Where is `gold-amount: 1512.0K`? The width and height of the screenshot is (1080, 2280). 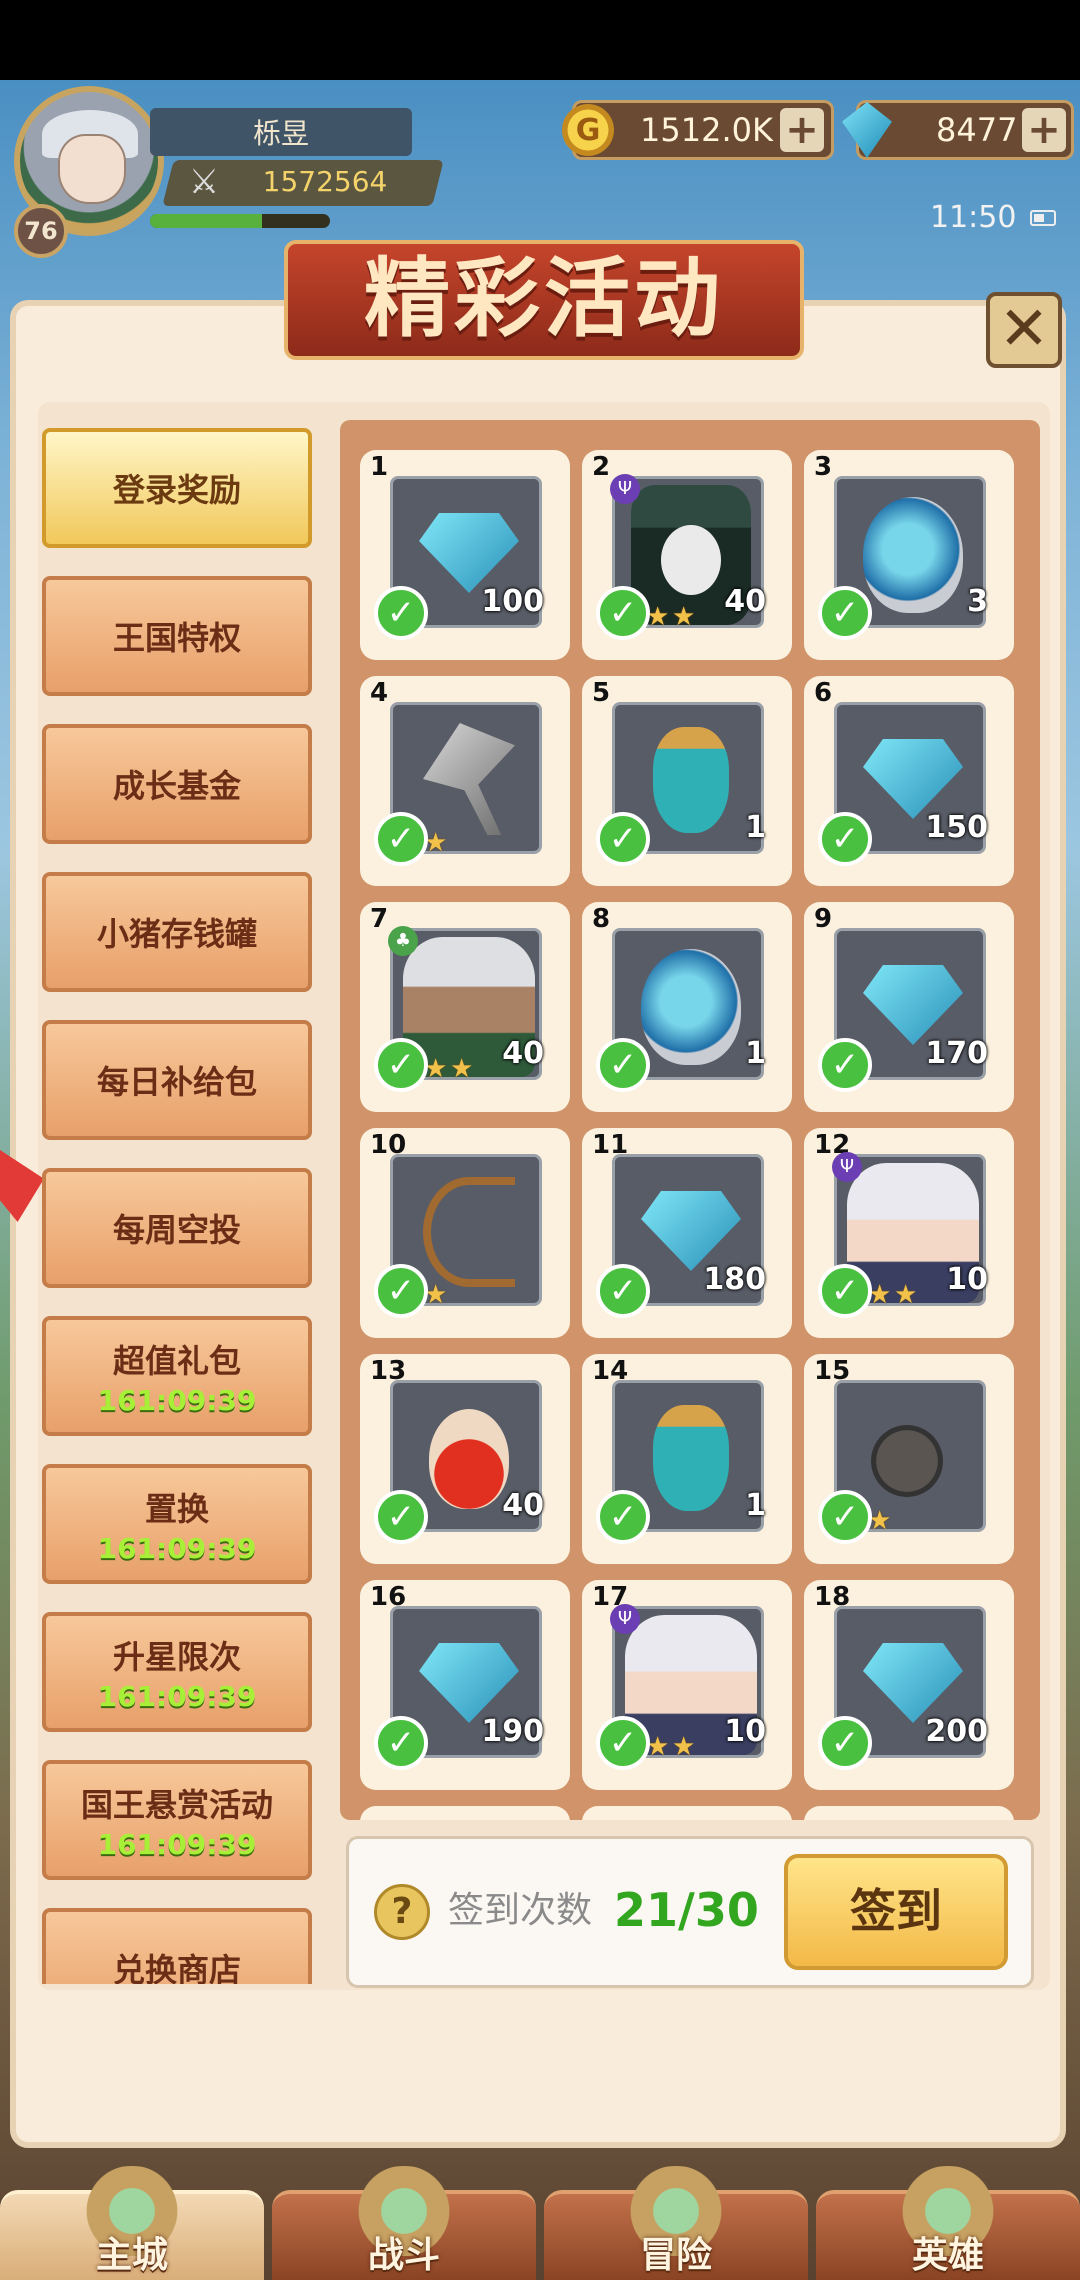 gold-amount: 1512.0K is located at coordinates (706, 130).